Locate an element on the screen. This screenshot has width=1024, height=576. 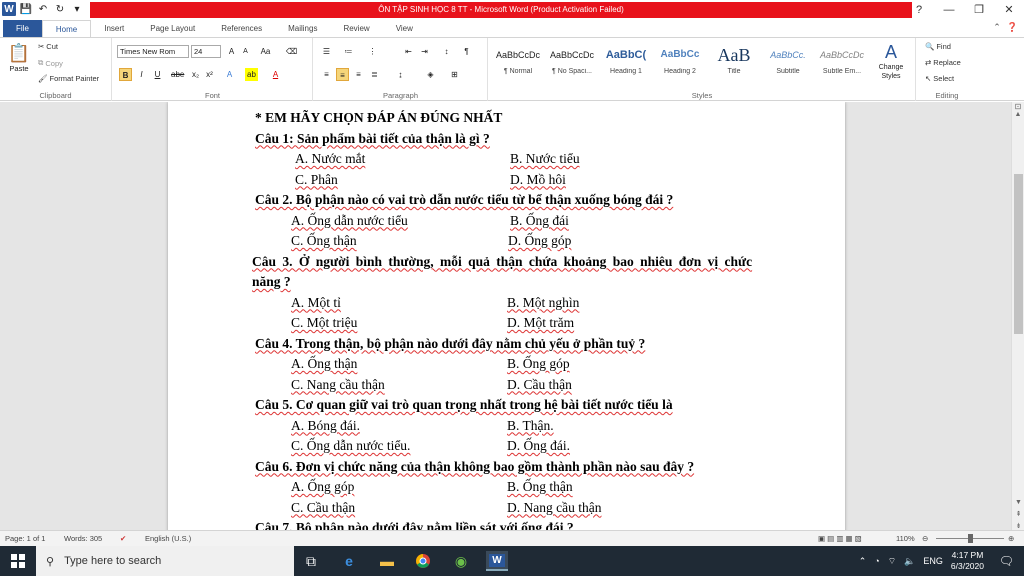
change-case-icon: Aa is located at coordinates (265, 51).